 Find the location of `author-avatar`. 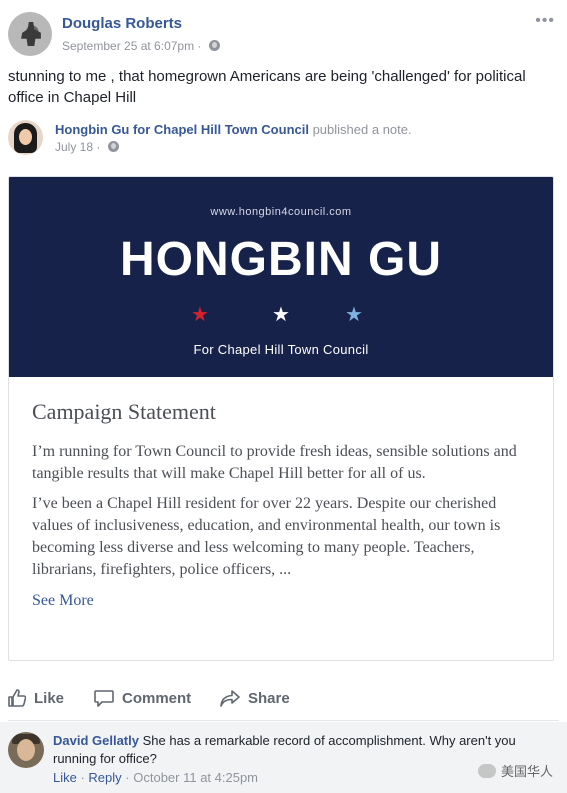

author-avatar is located at coordinates (30, 34).